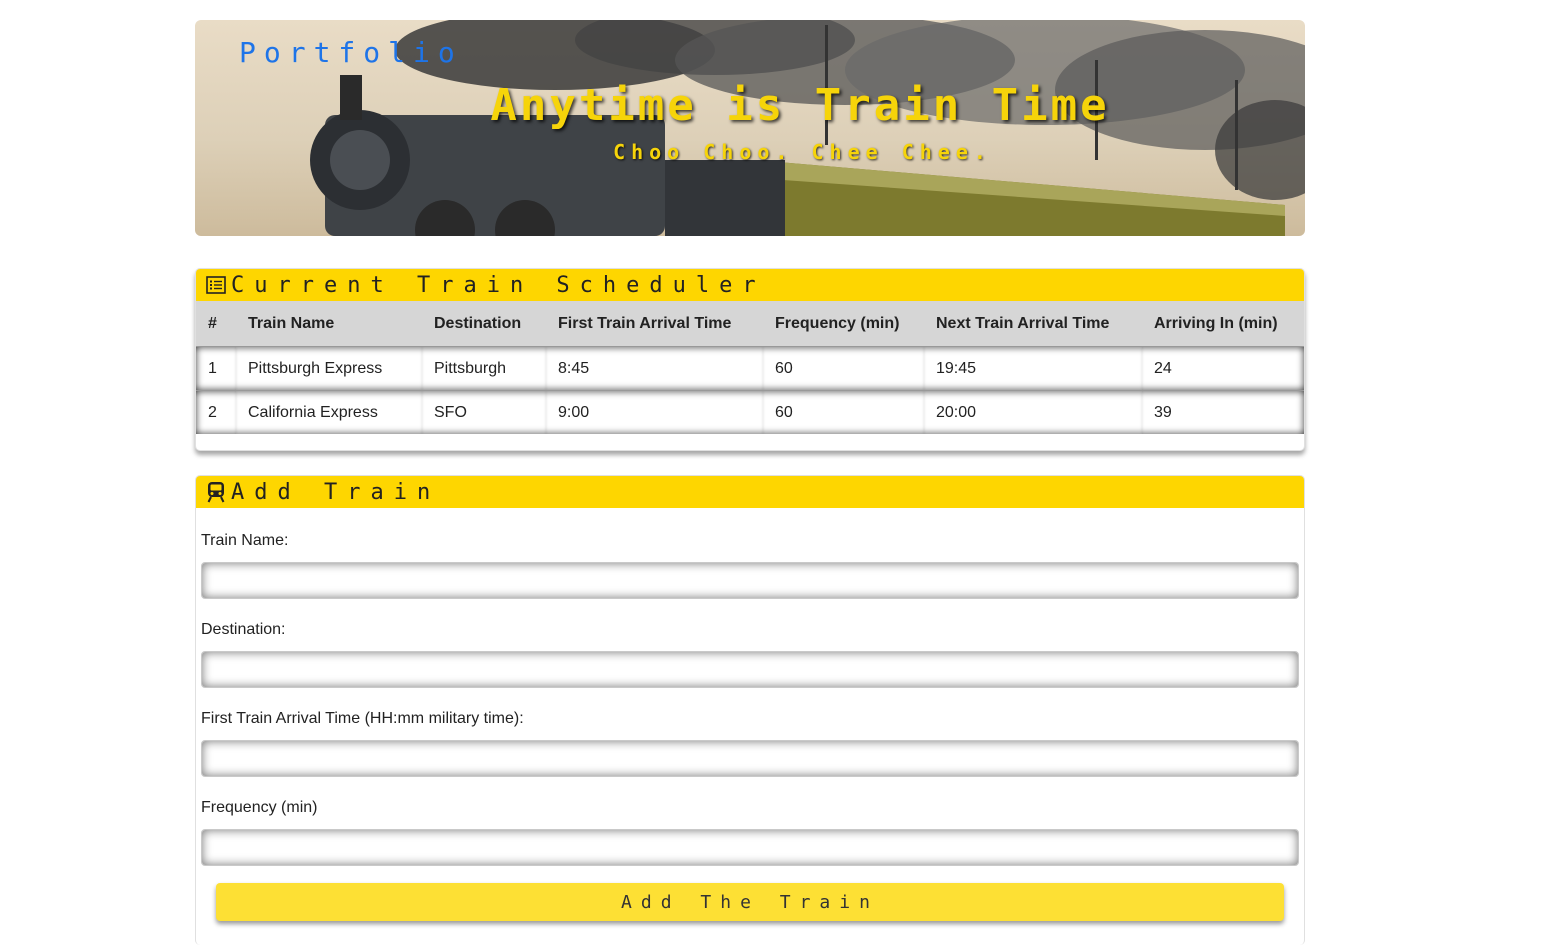 Image resolution: width=1555 pixels, height=945 pixels. I want to click on add-train-header: Add Train, so click(750, 492).